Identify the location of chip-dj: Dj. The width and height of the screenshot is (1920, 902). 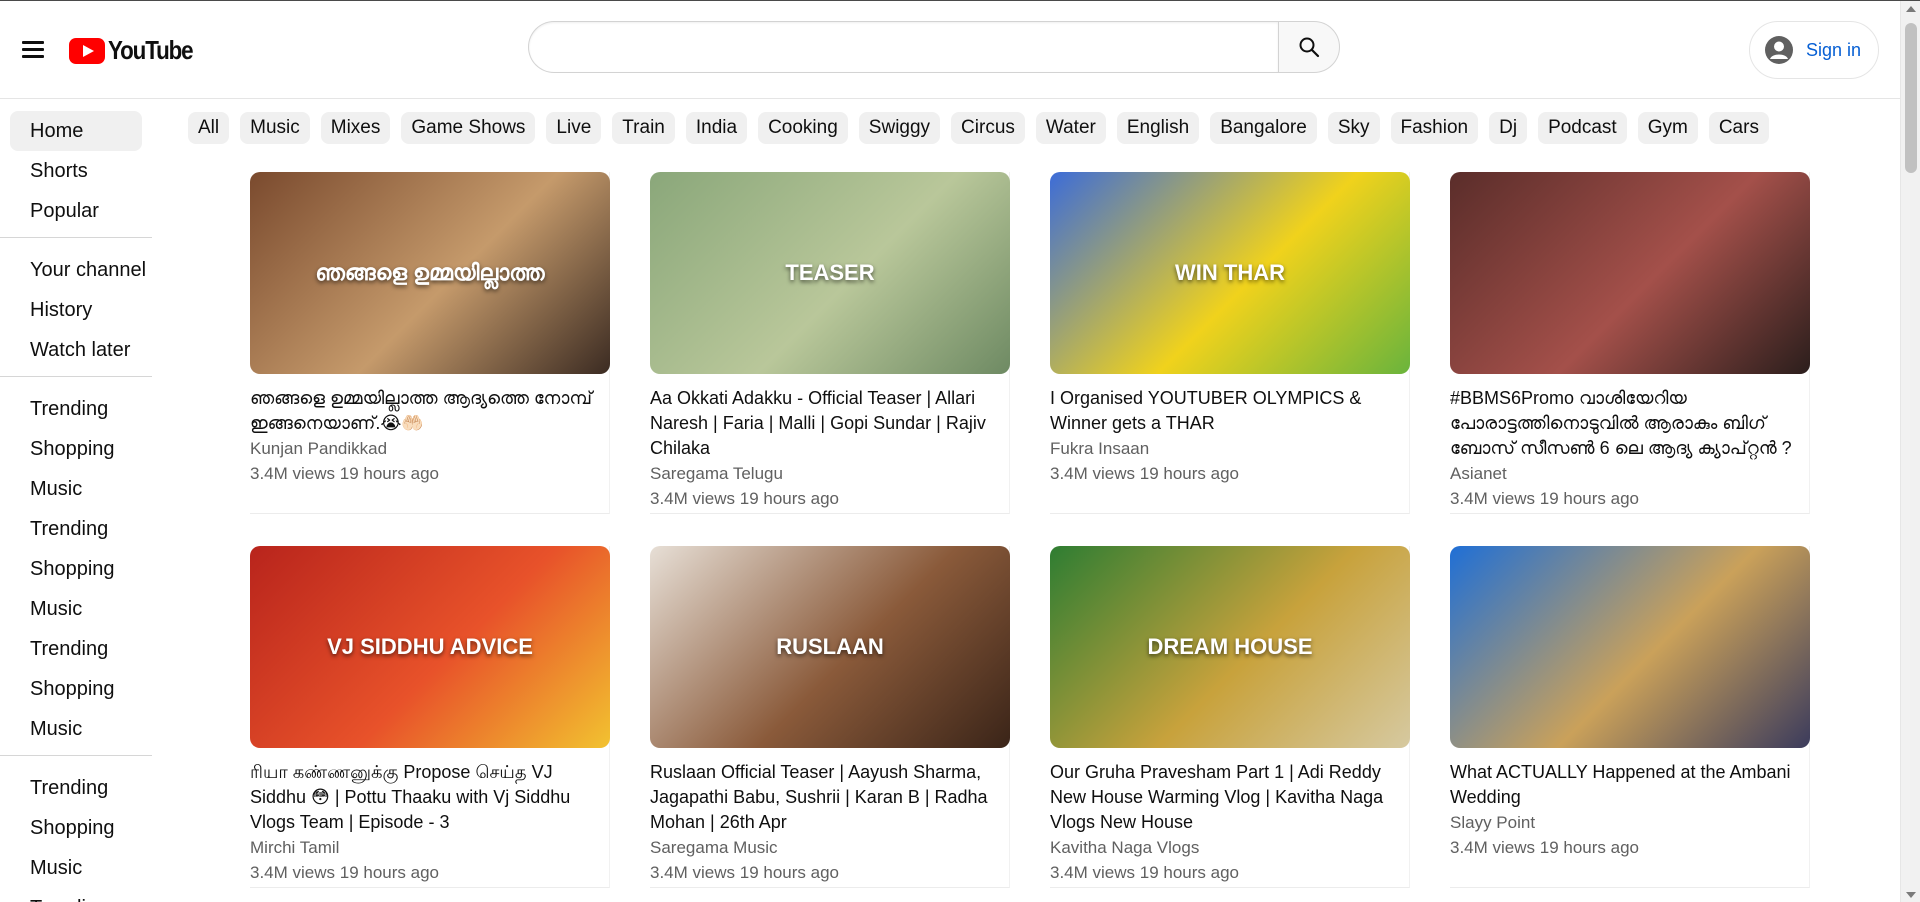
(1508, 128).